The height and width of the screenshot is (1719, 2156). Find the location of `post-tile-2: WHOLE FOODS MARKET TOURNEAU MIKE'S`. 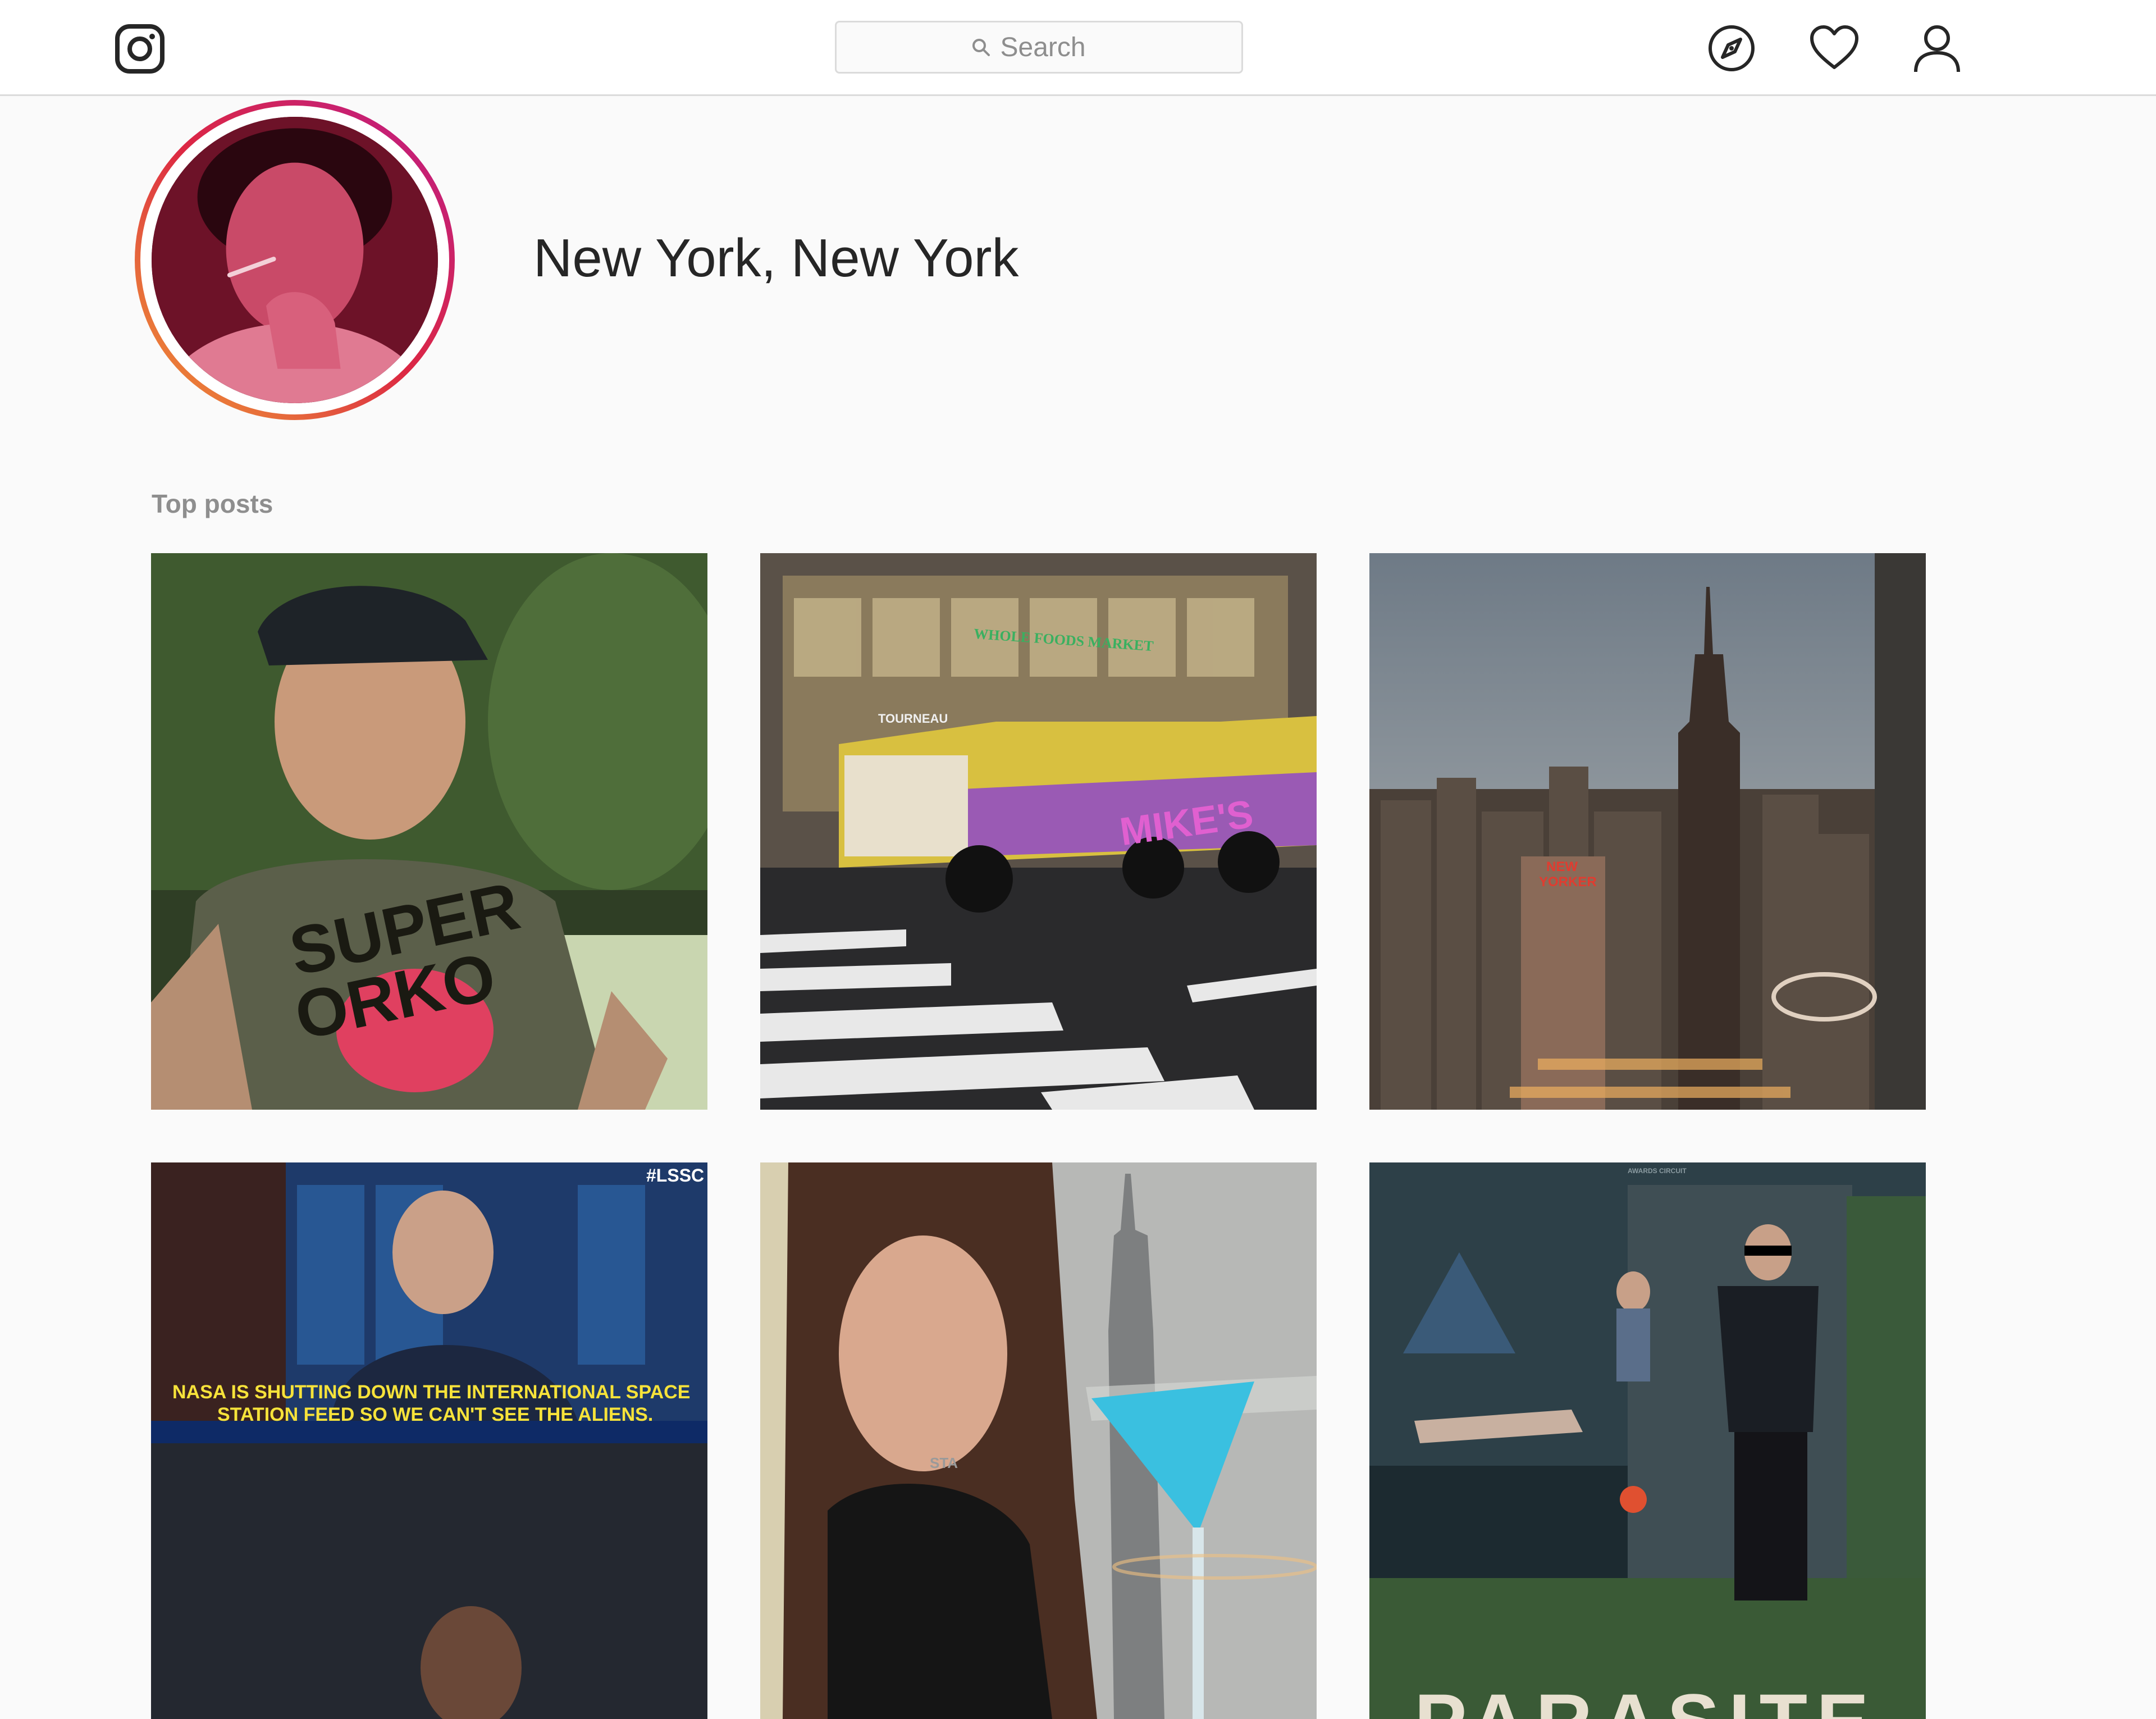

post-tile-2: WHOLE FOODS MARKET TOURNEAU MIKE'S is located at coordinates (1038, 832).